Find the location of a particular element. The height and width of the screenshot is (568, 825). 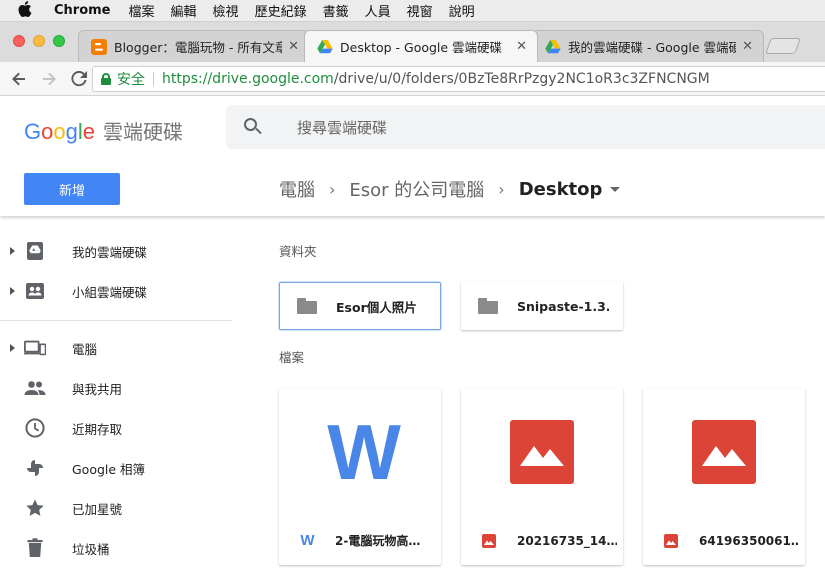

sidebar-item-label: 近期存取 is located at coordinates (97, 429).